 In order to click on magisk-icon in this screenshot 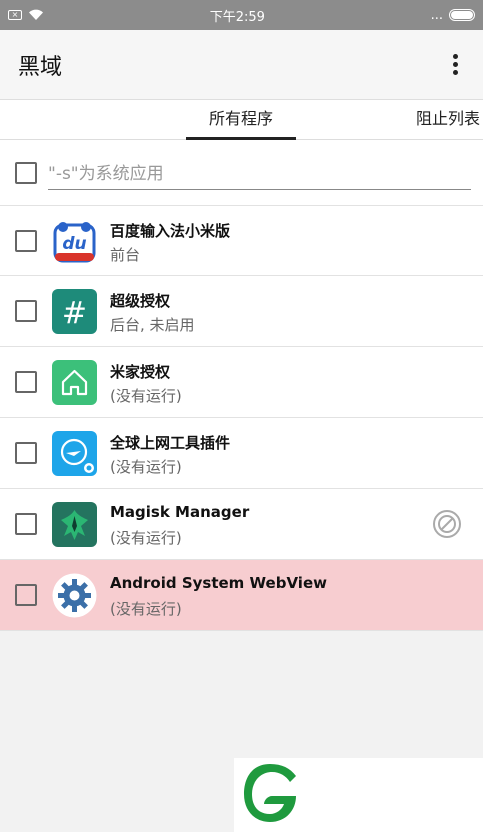, I will do `click(74, 524)`.